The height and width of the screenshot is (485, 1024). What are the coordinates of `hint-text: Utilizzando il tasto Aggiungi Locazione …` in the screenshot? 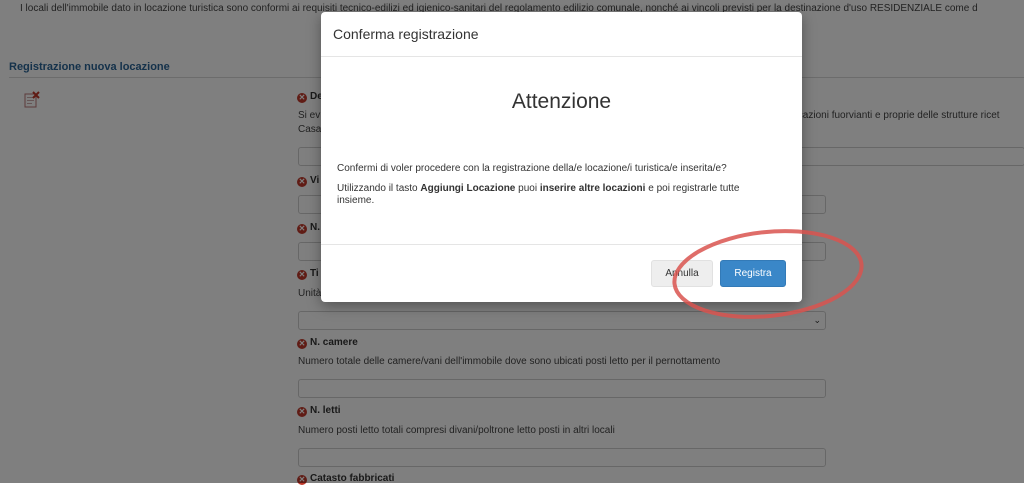 It's located at (538, 194).